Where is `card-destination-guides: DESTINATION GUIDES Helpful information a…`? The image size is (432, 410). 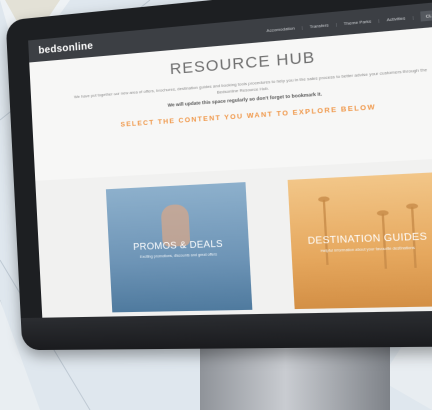
card-destination-guides: DESTINATION GUIDES Helpful information a… is located at coordinates (359, 240).